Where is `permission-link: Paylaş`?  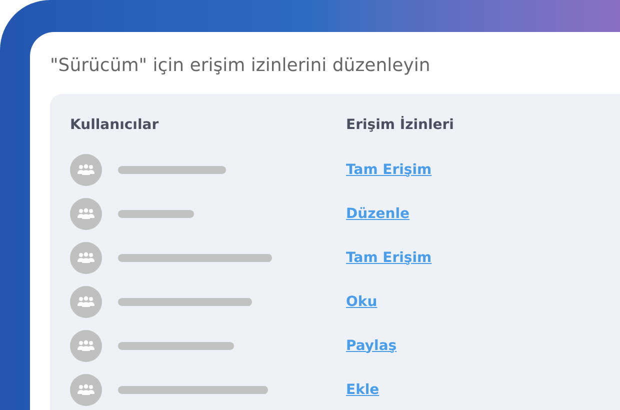
permission-link: Paylaş is located at coordinates (371, 346).